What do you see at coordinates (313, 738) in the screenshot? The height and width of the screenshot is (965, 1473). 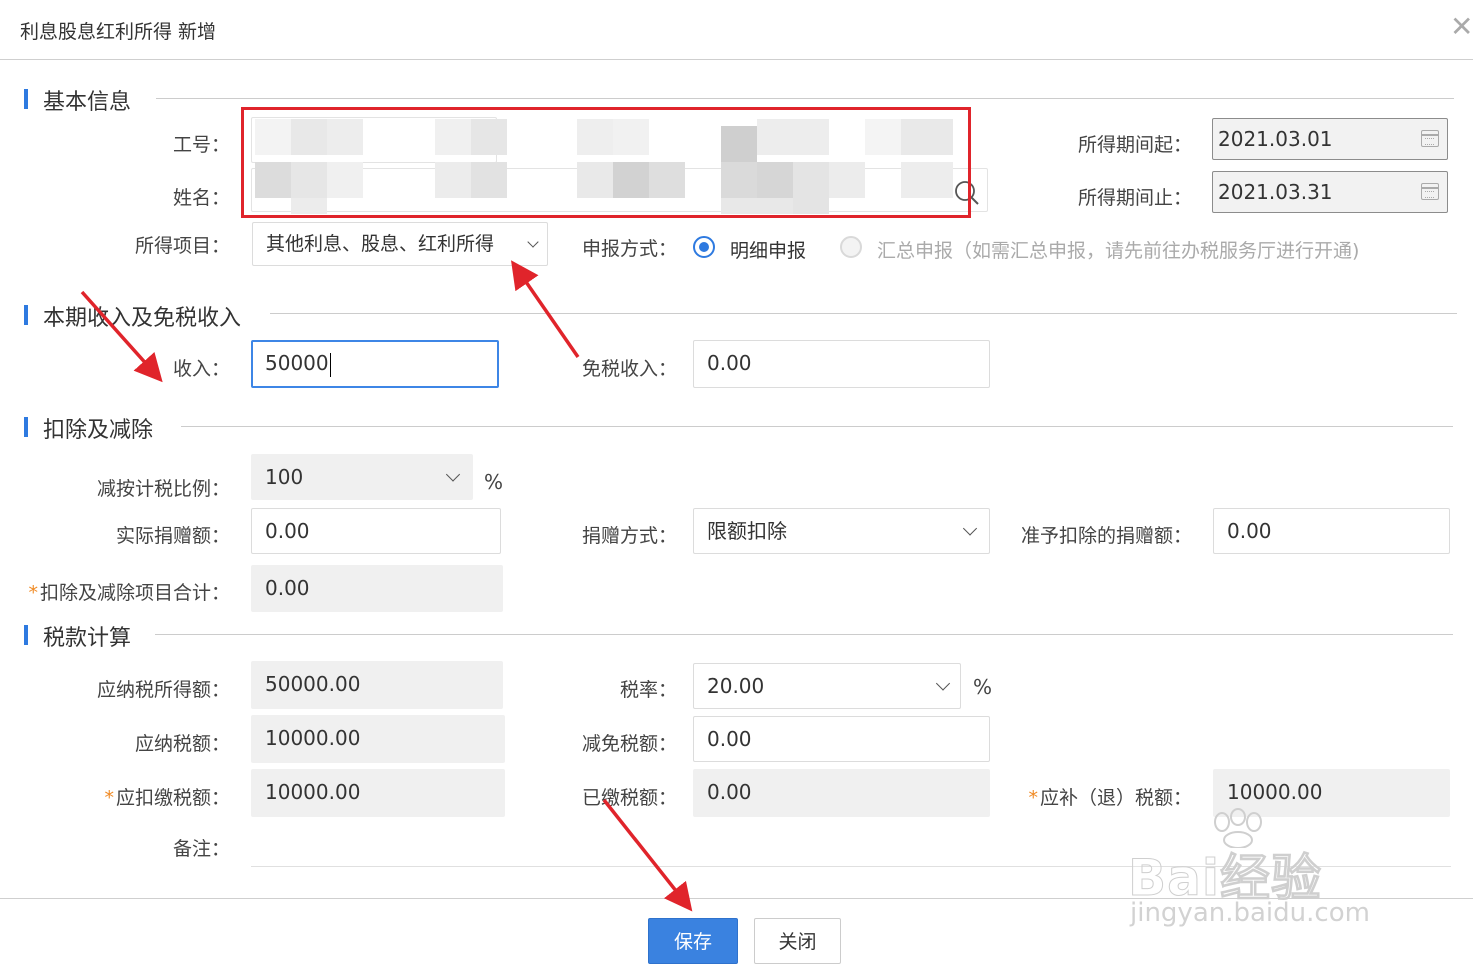 I see `tax-payable-value: 10000.00` at bounding box center [313, 738].